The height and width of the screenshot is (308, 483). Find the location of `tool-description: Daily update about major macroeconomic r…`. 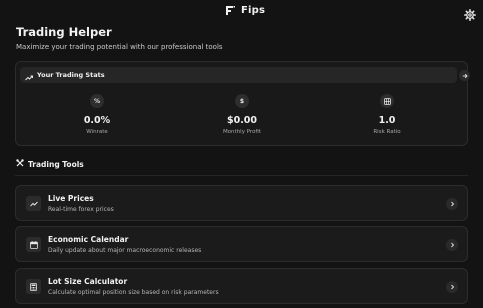

tool-description: Daily update about major macroeconomic r… is located at coordinates (125, 250).